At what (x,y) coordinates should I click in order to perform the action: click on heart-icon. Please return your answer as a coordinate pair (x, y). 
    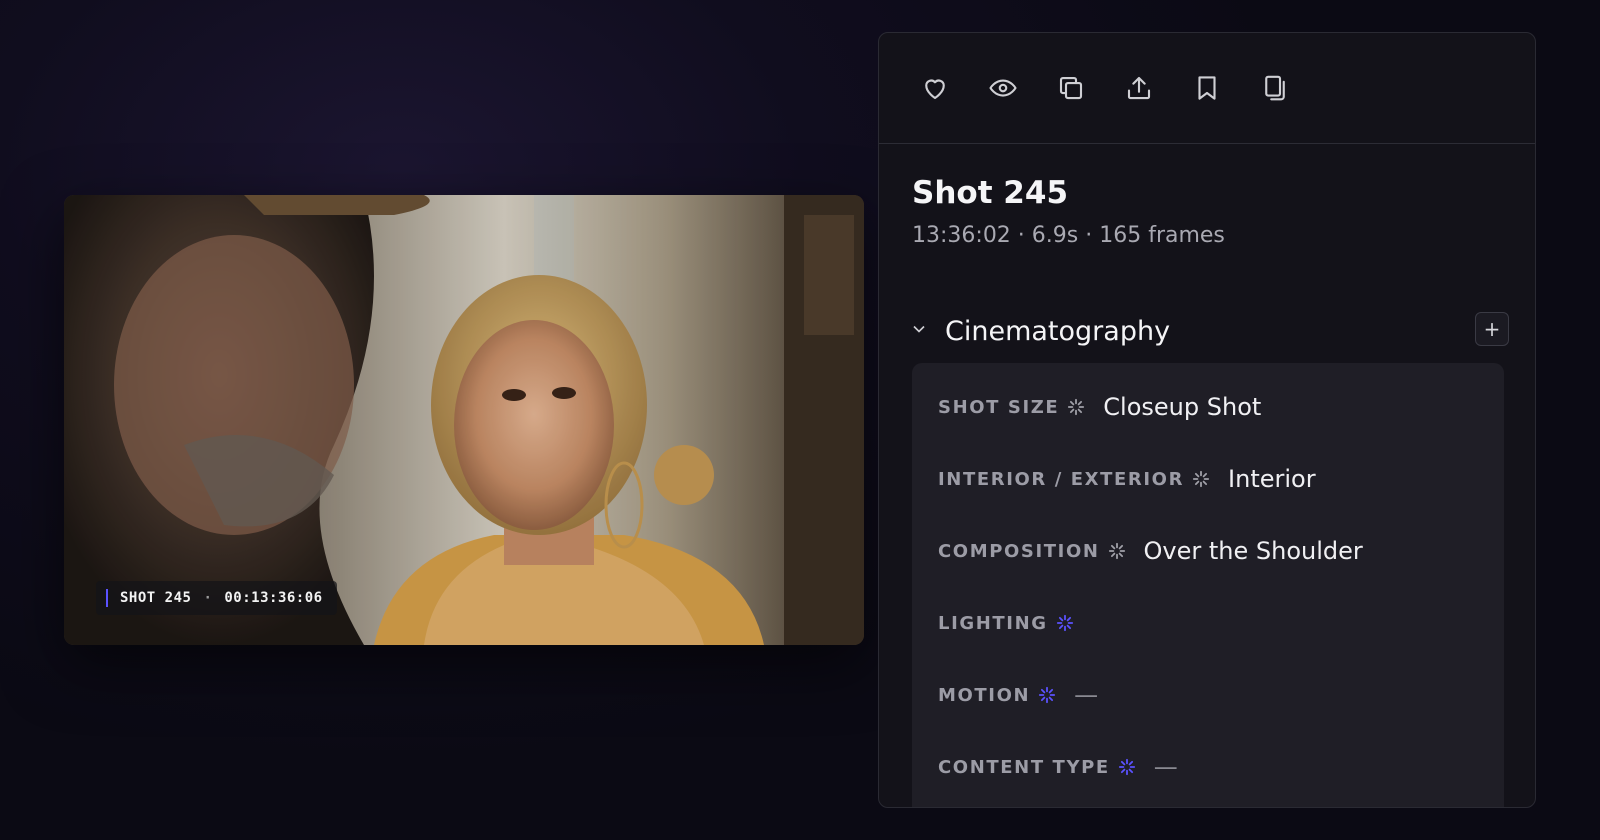
    Looking at the image, I should click on (935, 89).